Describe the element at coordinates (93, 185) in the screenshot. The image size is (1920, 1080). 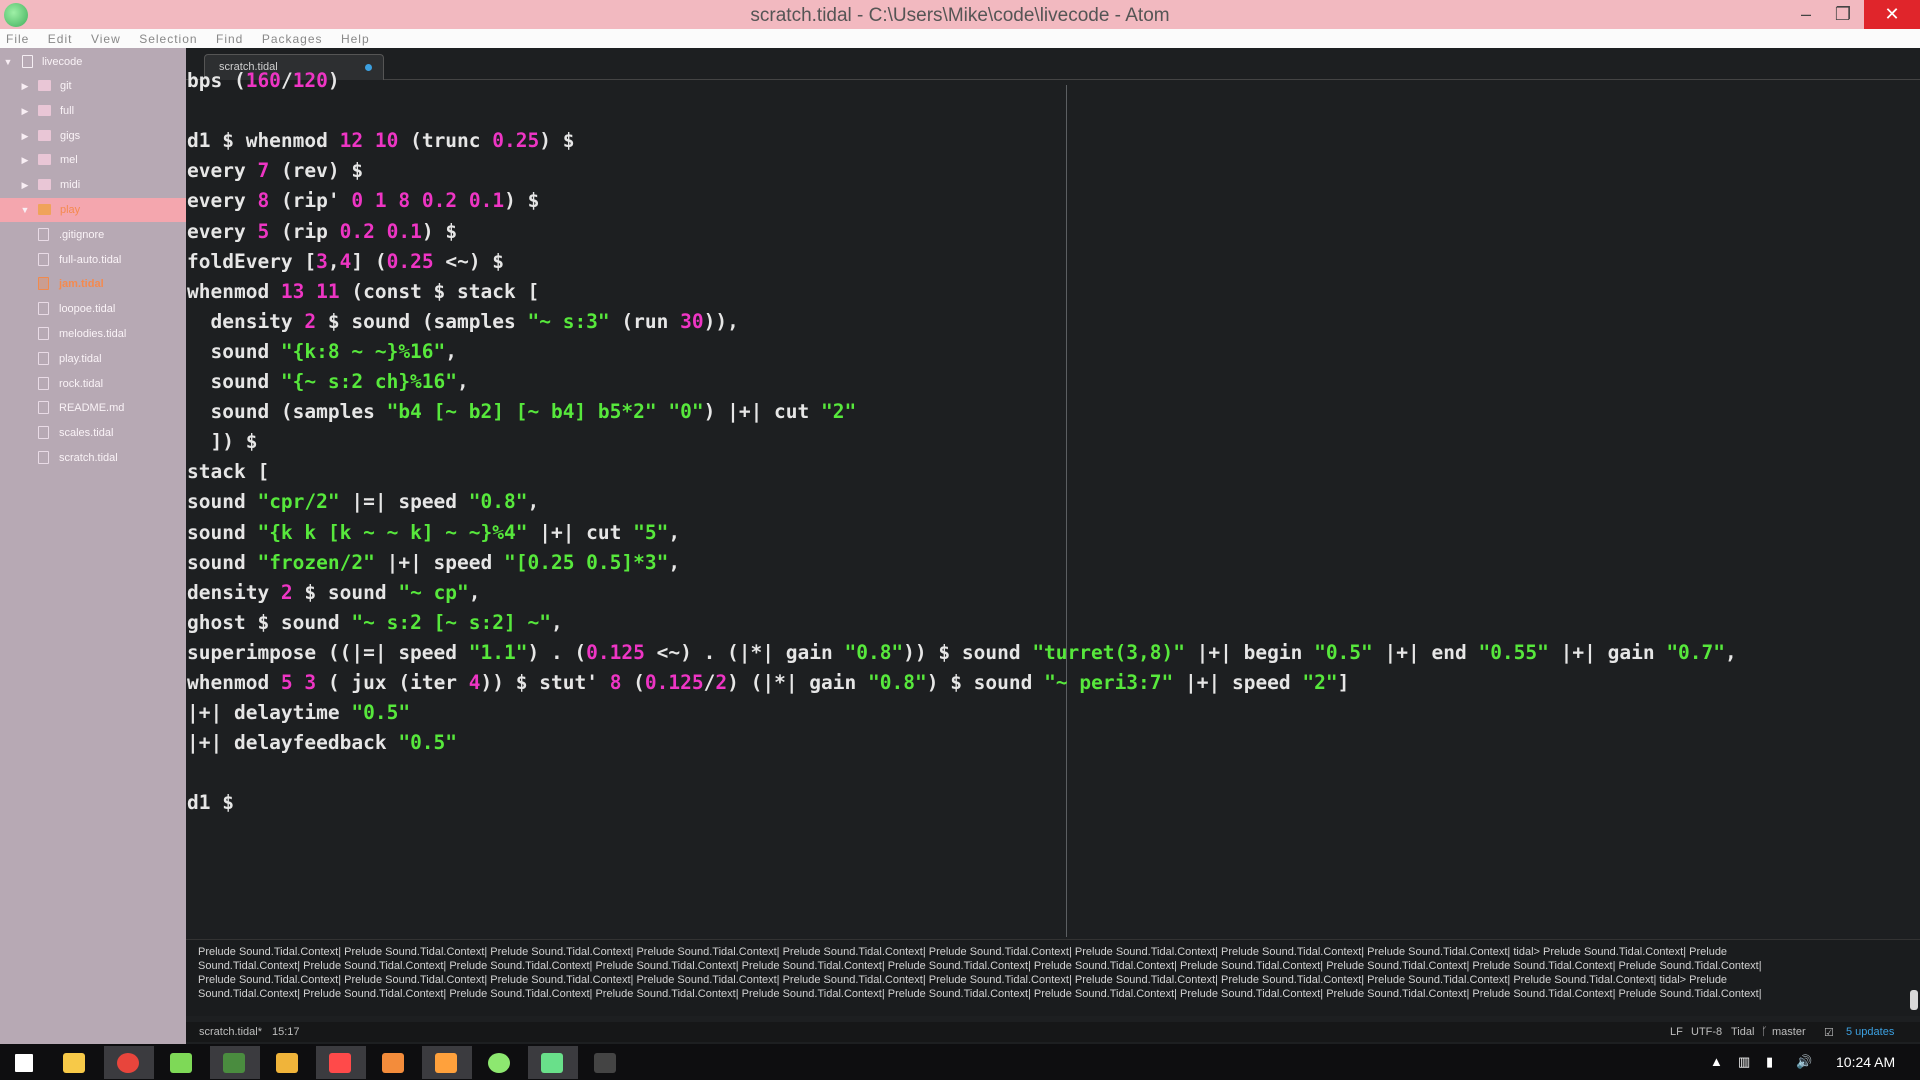
I see `tree-item: ▶ midi` at that location.